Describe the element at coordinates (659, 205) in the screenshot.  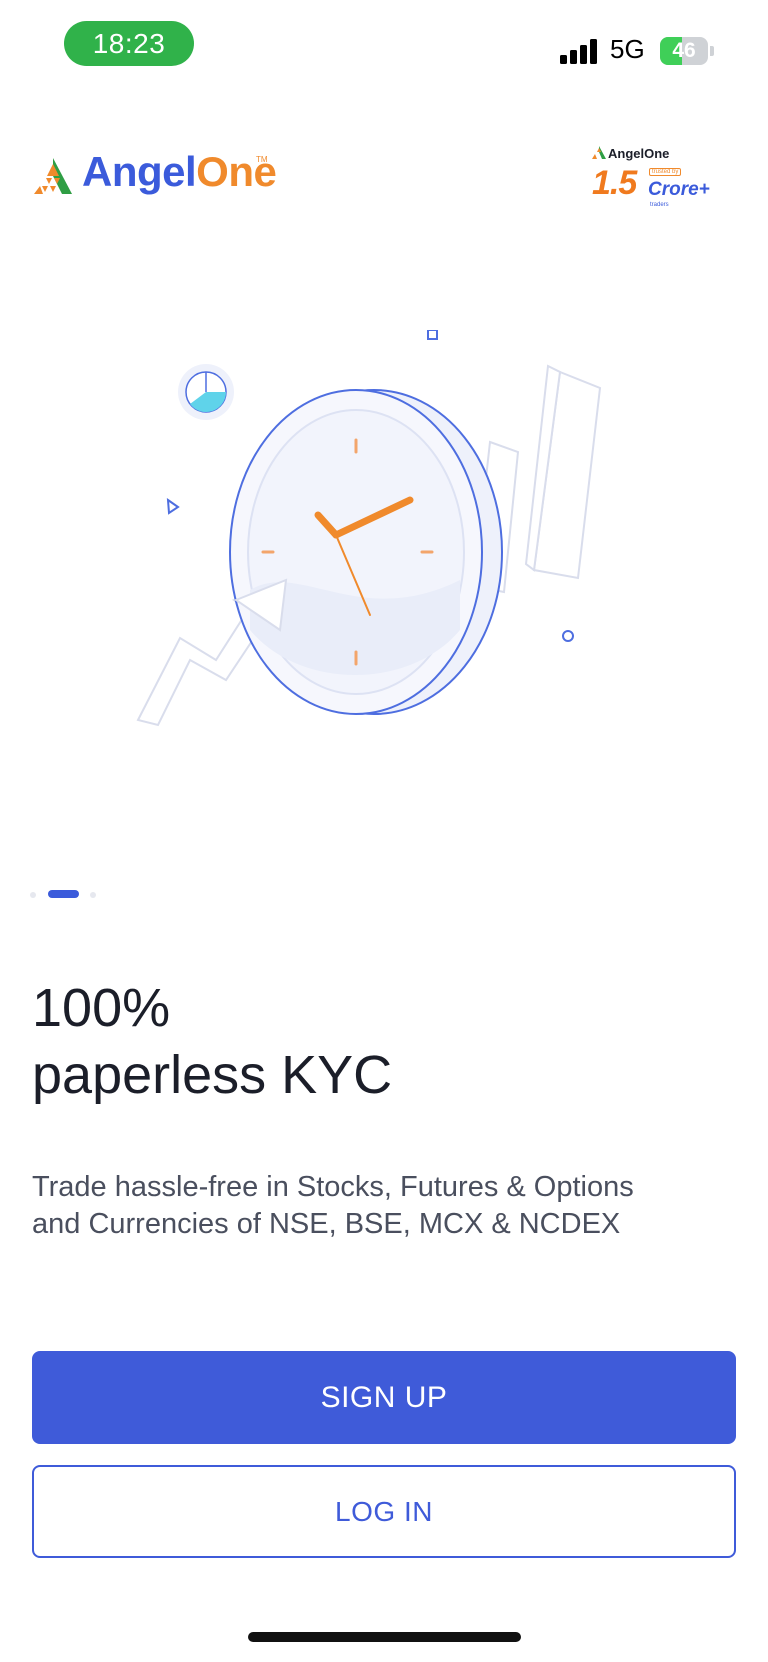
I see `badge-sub-label: traders` at that location.